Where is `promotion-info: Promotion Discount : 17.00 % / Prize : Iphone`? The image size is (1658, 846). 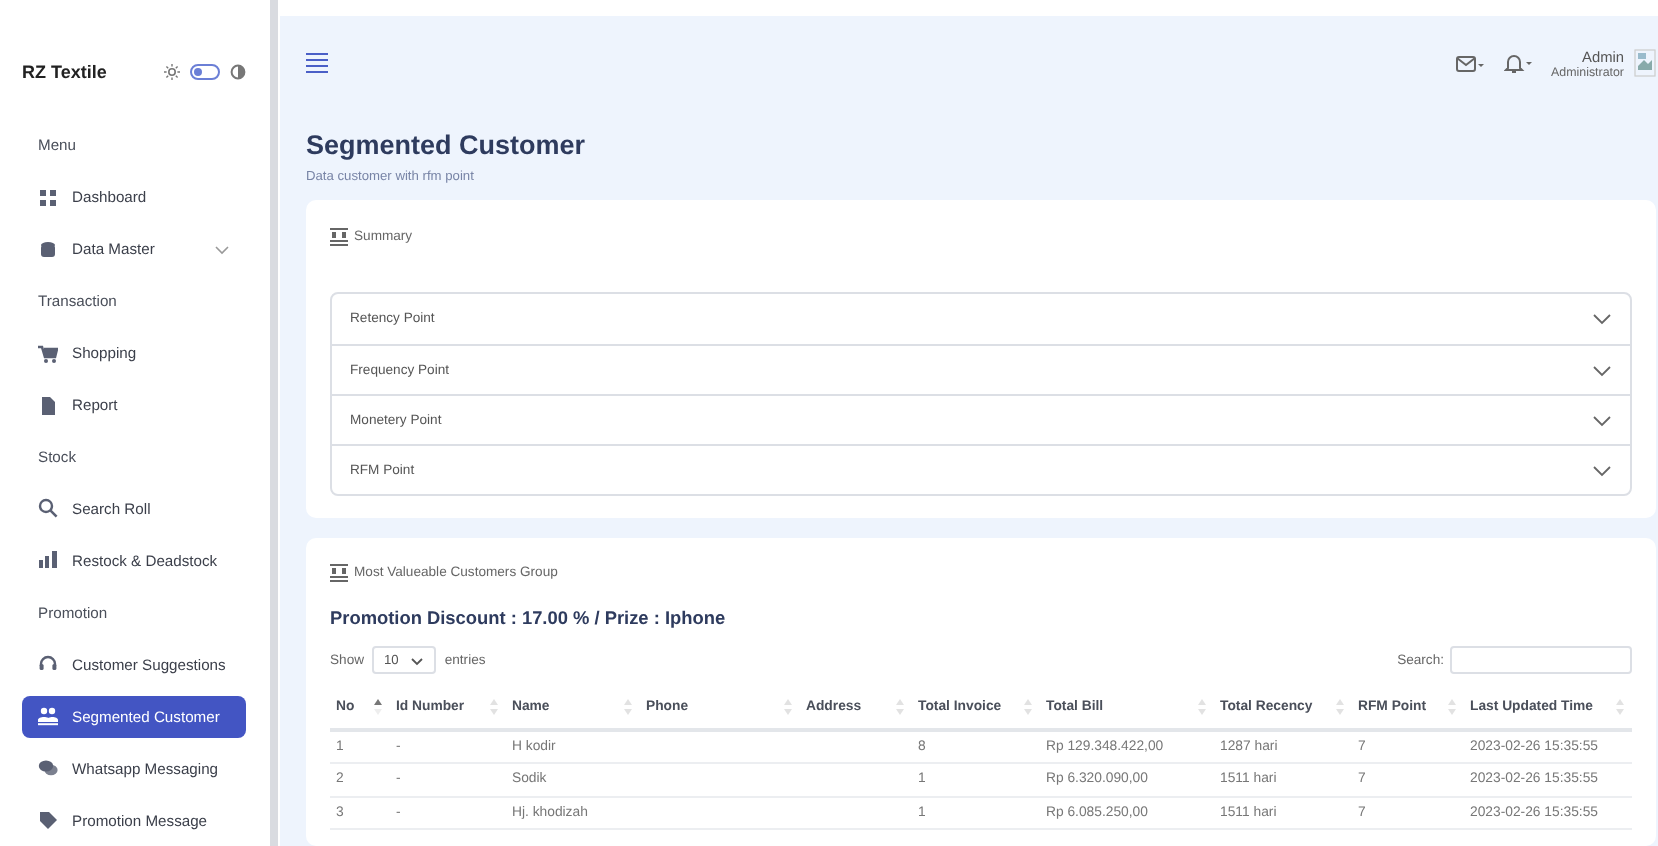 promotion-info: Promotion Discount : 17.00 % / Prize : Iphone is located at coordinates (529, 618).